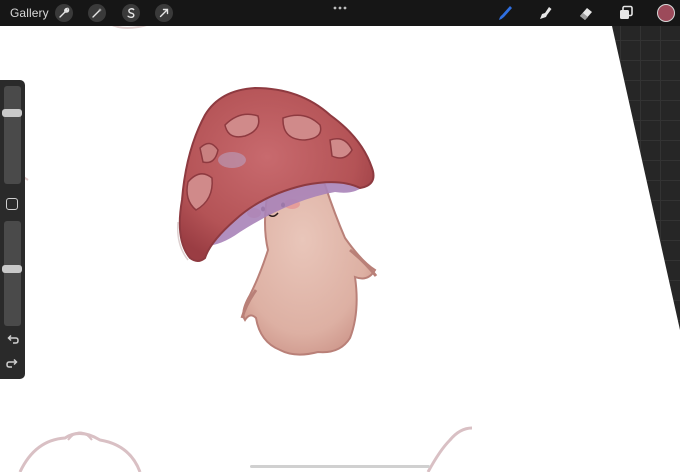  I want to click on transform-arrow-icon, so click(164, 13).